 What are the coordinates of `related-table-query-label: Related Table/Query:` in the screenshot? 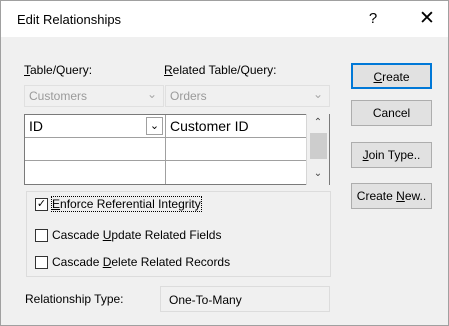 It's located at (220, 70).